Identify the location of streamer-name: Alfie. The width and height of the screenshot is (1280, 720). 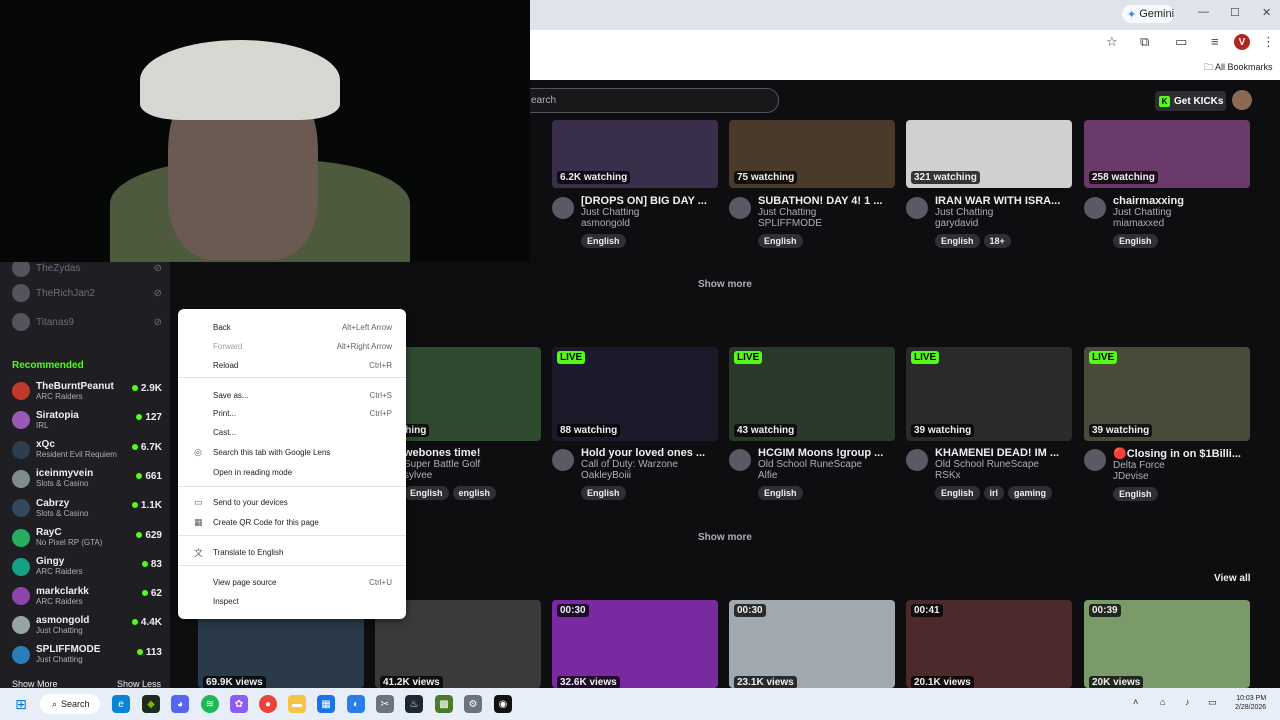
(826, 475).